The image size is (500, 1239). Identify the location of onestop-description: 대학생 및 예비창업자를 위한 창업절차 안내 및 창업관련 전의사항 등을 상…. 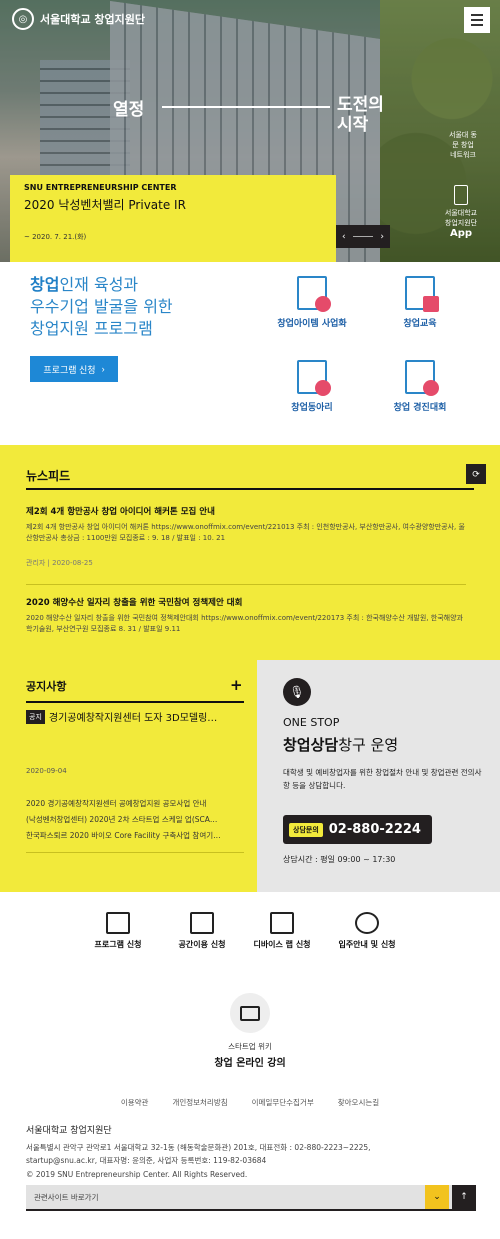
(382, 779).